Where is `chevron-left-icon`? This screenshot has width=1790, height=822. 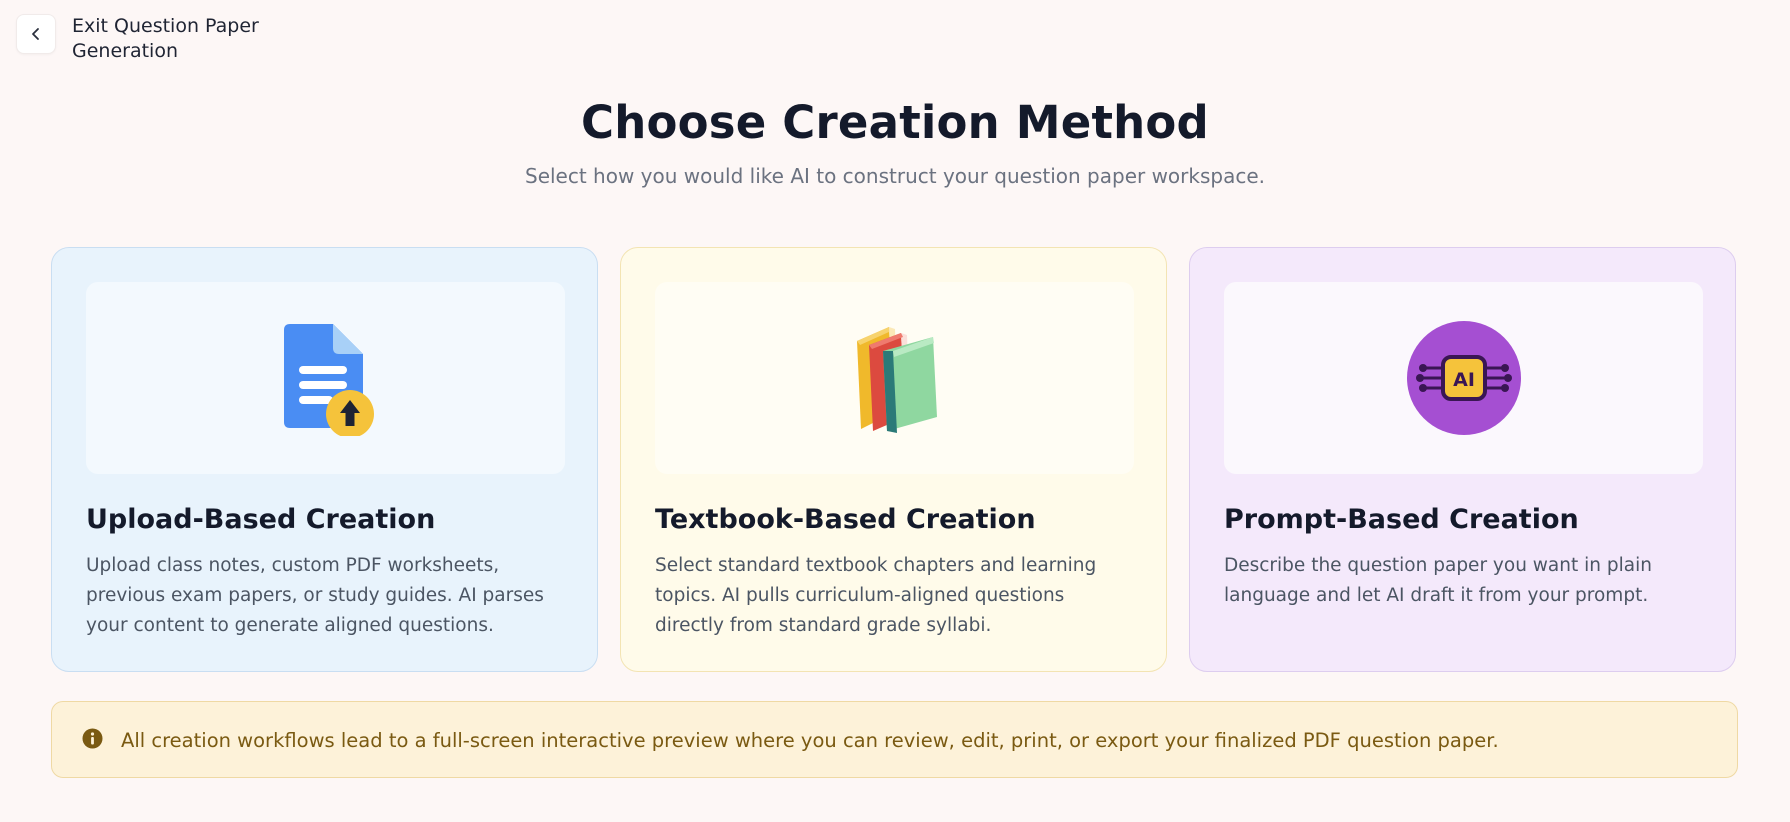 chevron-left-icon is located at coordinates (35, 34).